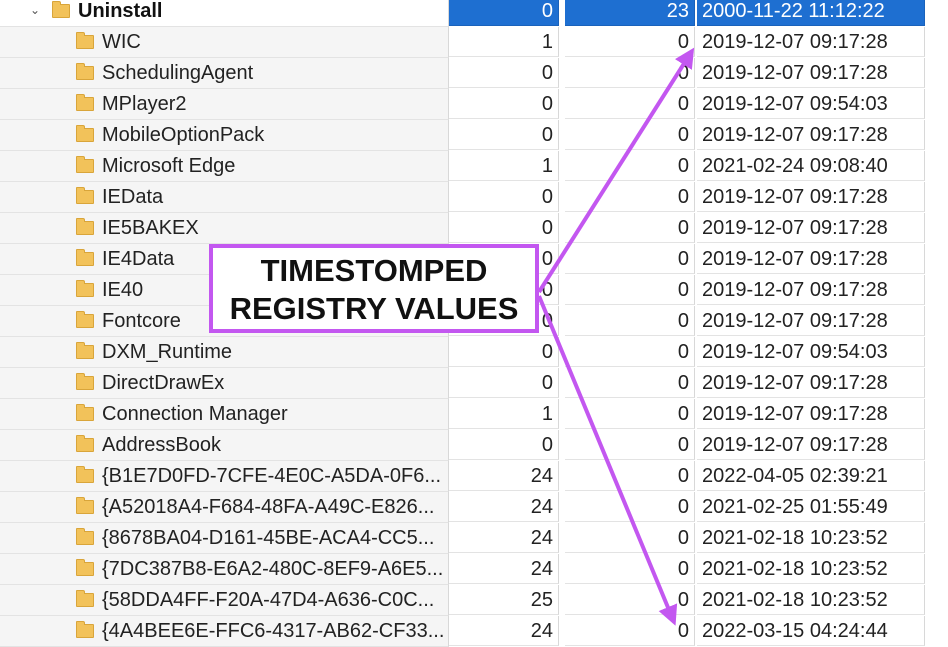  What do you see at coordinates (163, 383) in the screenshot?
I see `key-name: DirectDrawEx` at bounding box center [163, 383].